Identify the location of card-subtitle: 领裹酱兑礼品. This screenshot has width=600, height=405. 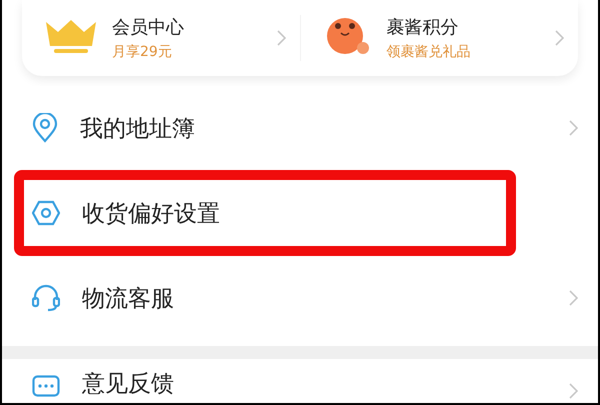
(429, 52).